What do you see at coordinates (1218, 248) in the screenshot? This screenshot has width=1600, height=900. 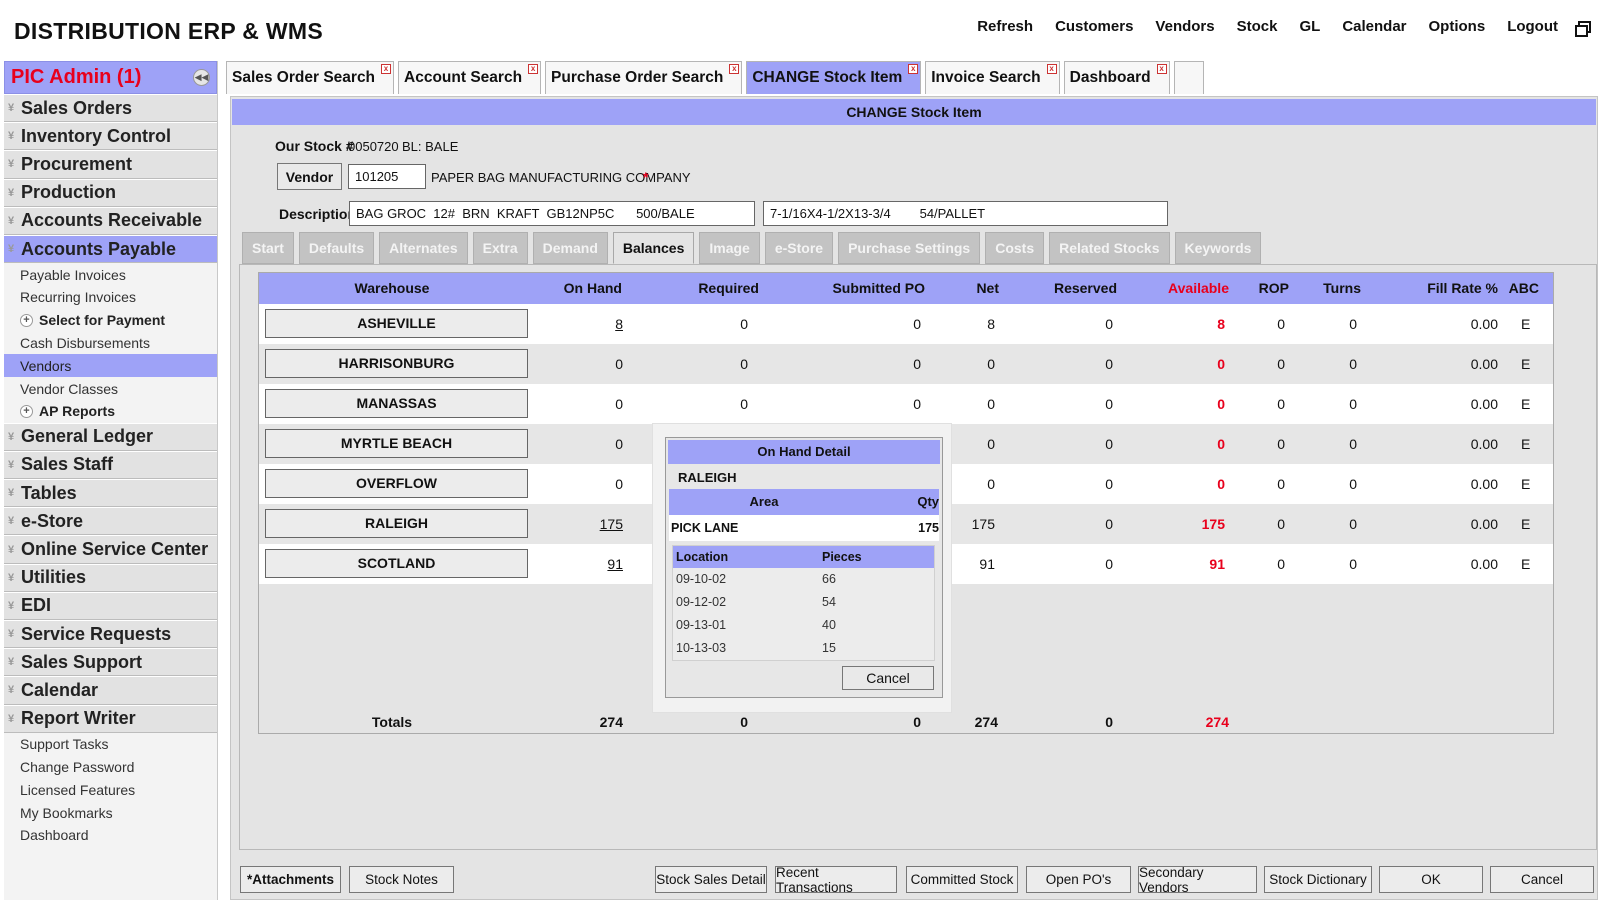 I see `subtab-keywords: Keywords` at bounding box center [1218, 248].